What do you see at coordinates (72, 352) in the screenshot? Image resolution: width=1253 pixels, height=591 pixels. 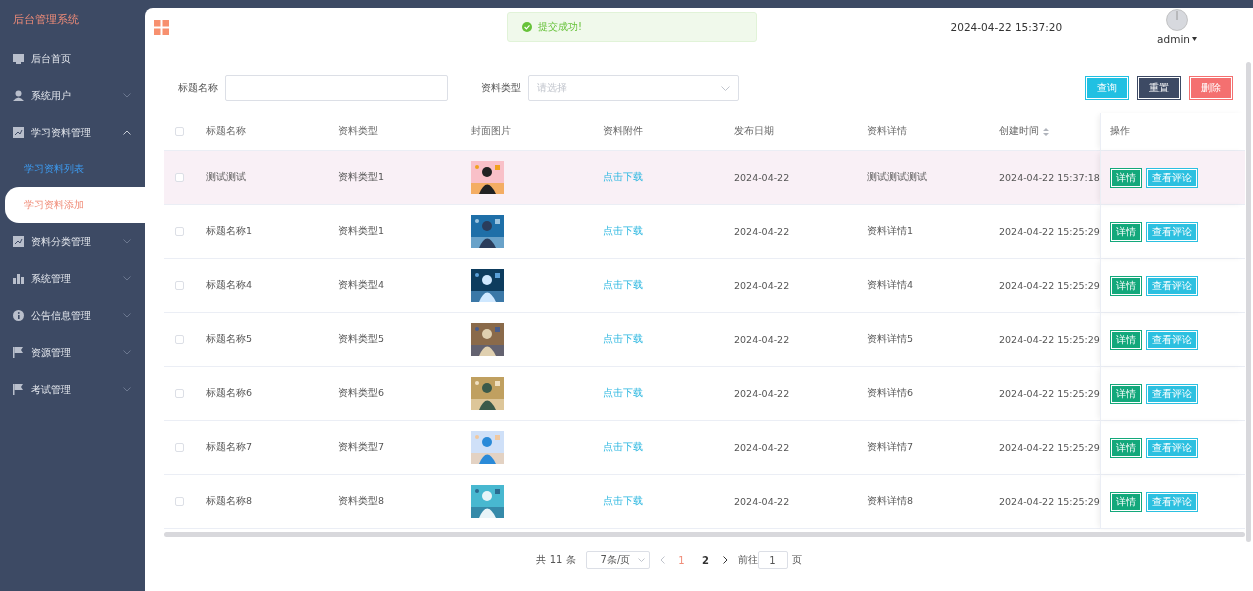 I see `menu-item: 资源管理` at bounding box center [72, 352].